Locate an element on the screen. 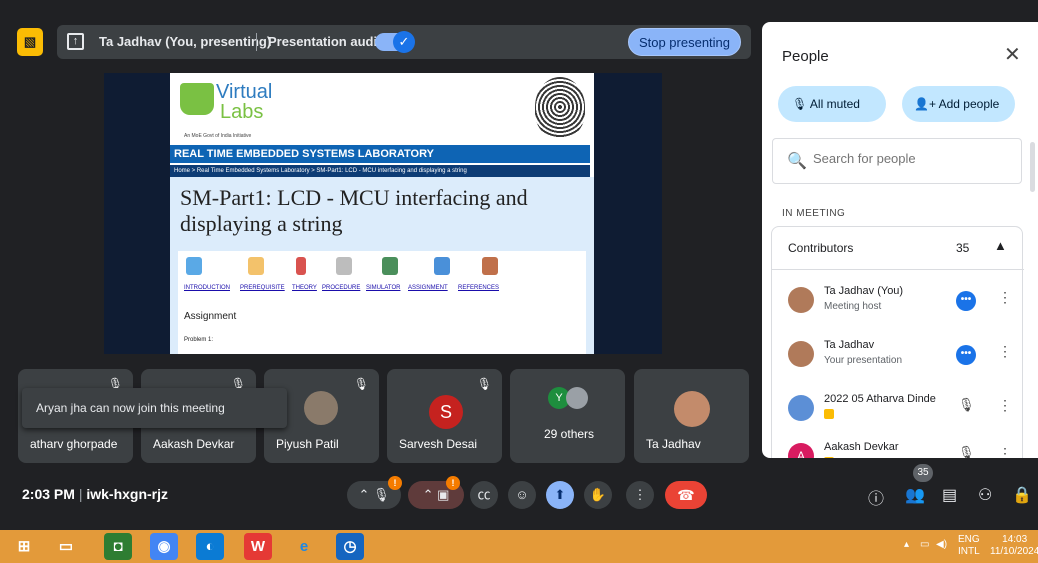 Image resolution: width=1038 pixels, height=563 pixels. participant-name: Sarvesh Desai is located at coordinates (438, 444).